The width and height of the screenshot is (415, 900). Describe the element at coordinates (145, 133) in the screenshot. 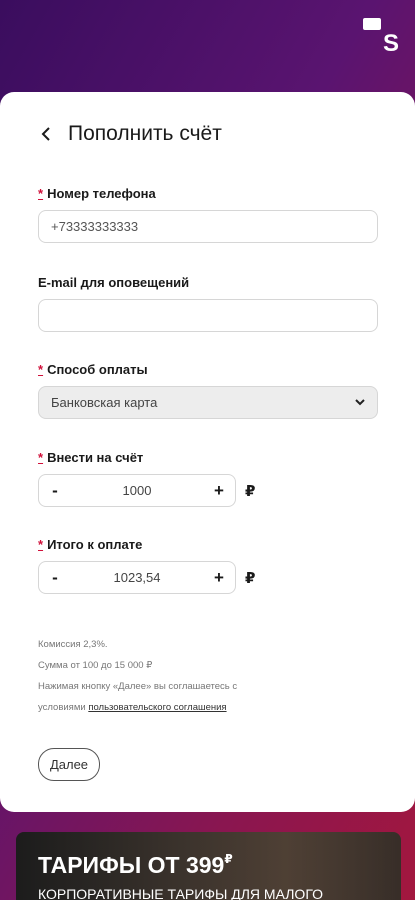

I see `page-title: Пополнить счёт` at that location.